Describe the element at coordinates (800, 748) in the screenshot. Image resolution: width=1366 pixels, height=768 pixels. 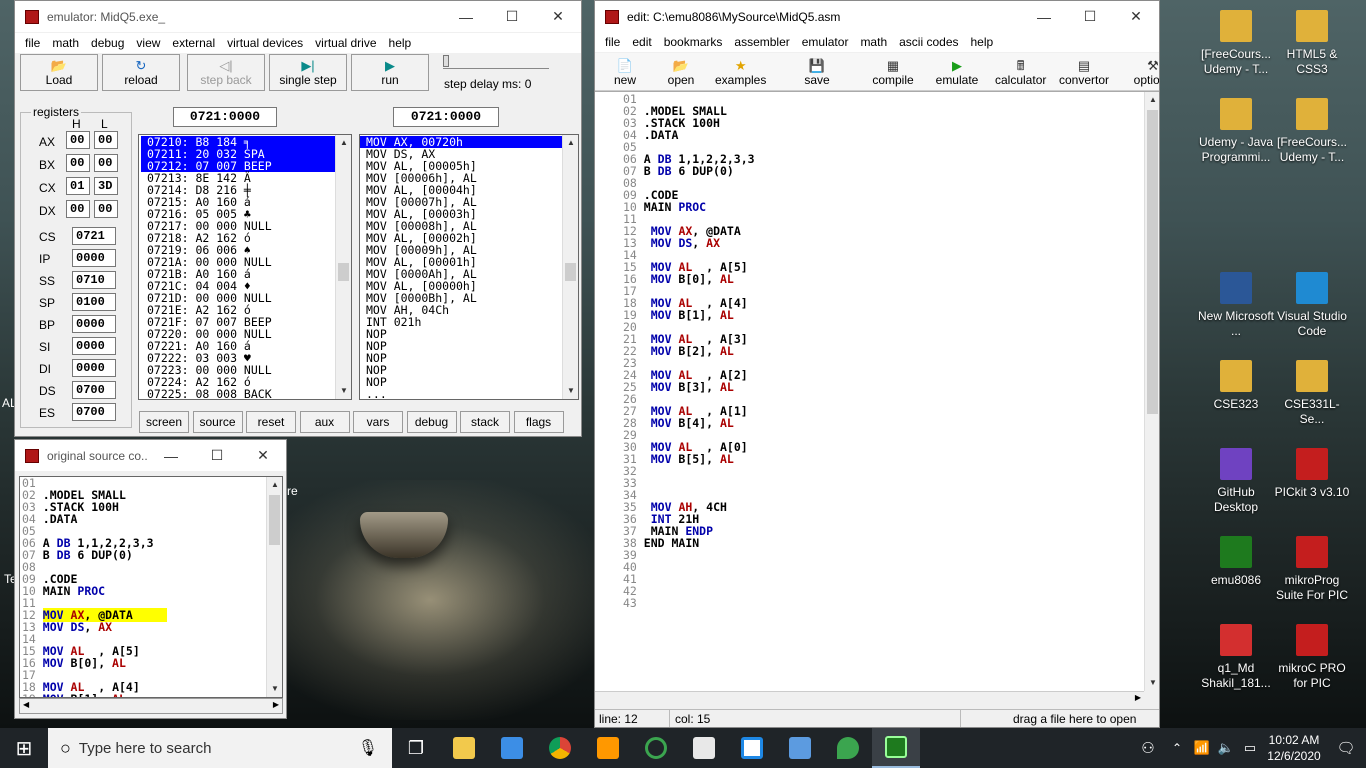
I see `remote-desktop-icon` at that location.